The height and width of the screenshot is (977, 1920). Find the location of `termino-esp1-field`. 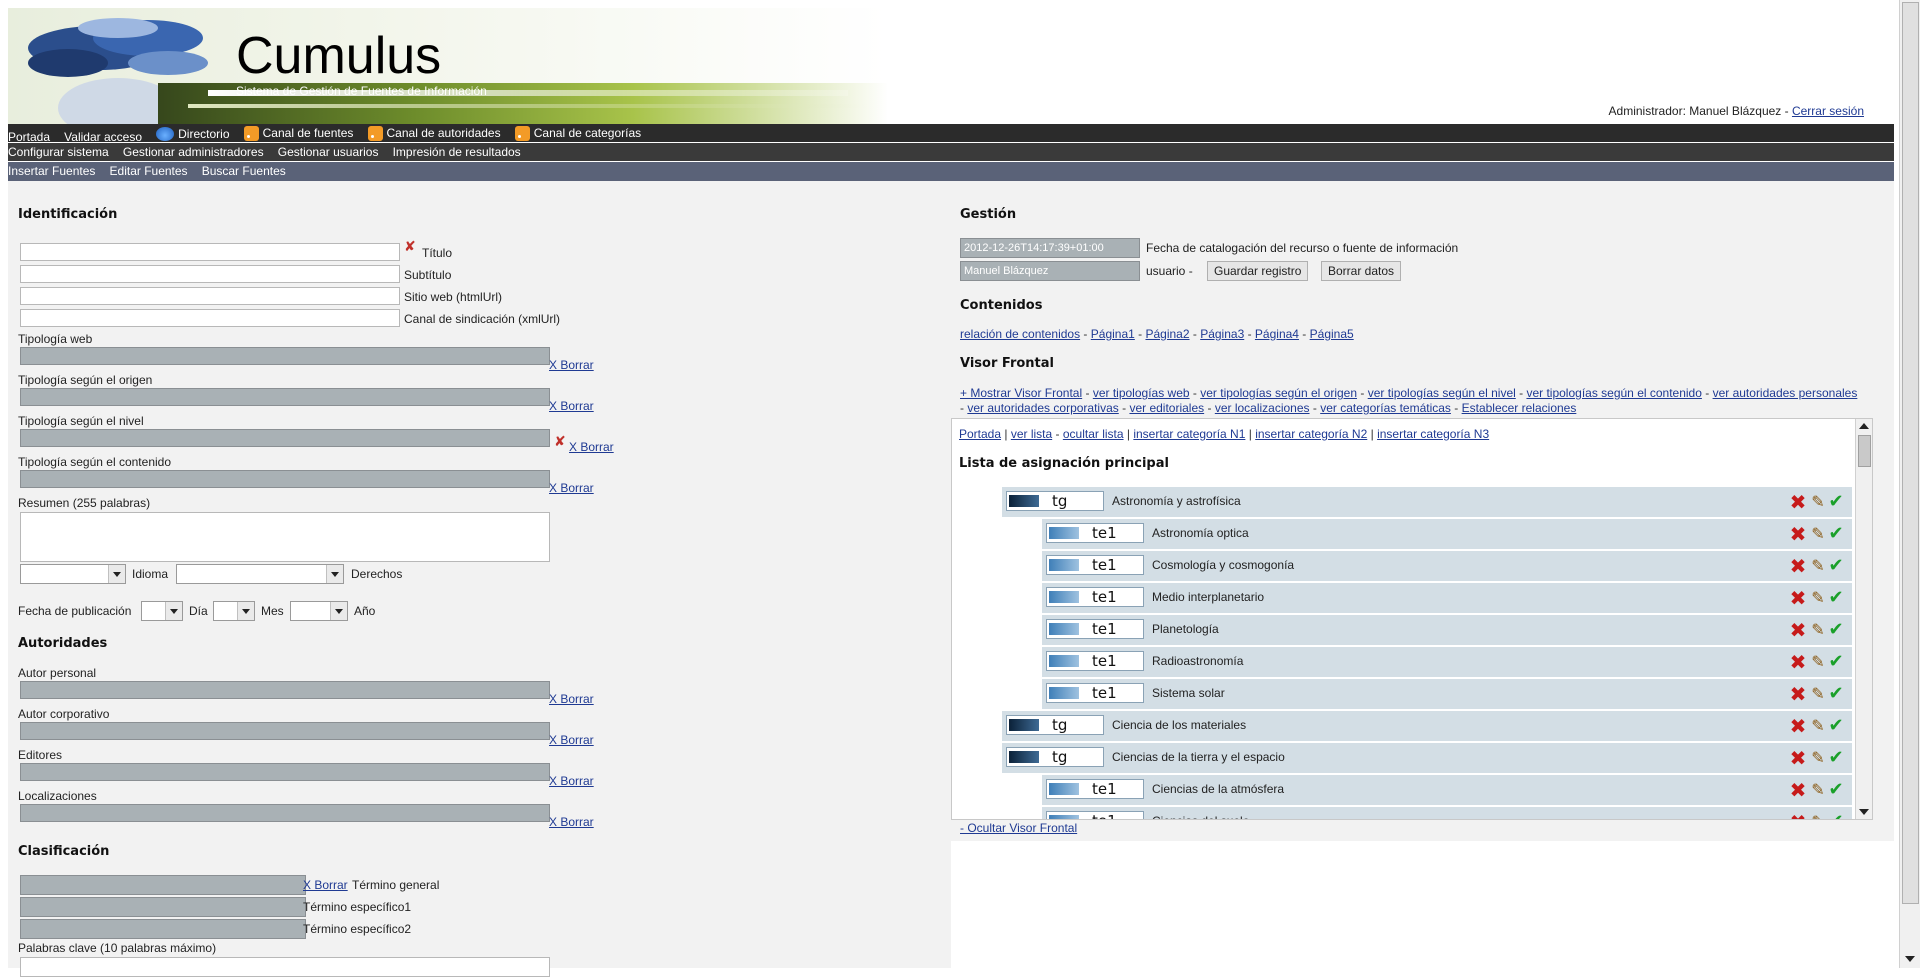

termino-esp1-field is located at coordinates (163, 907).